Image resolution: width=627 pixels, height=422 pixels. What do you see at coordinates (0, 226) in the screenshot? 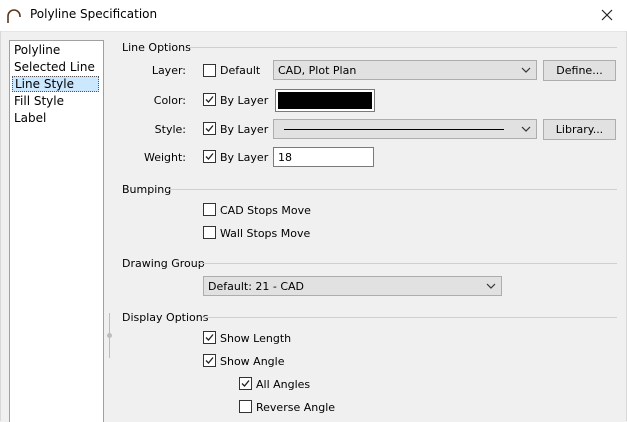
I see `window-border-left` at bounding box center [0, 226].